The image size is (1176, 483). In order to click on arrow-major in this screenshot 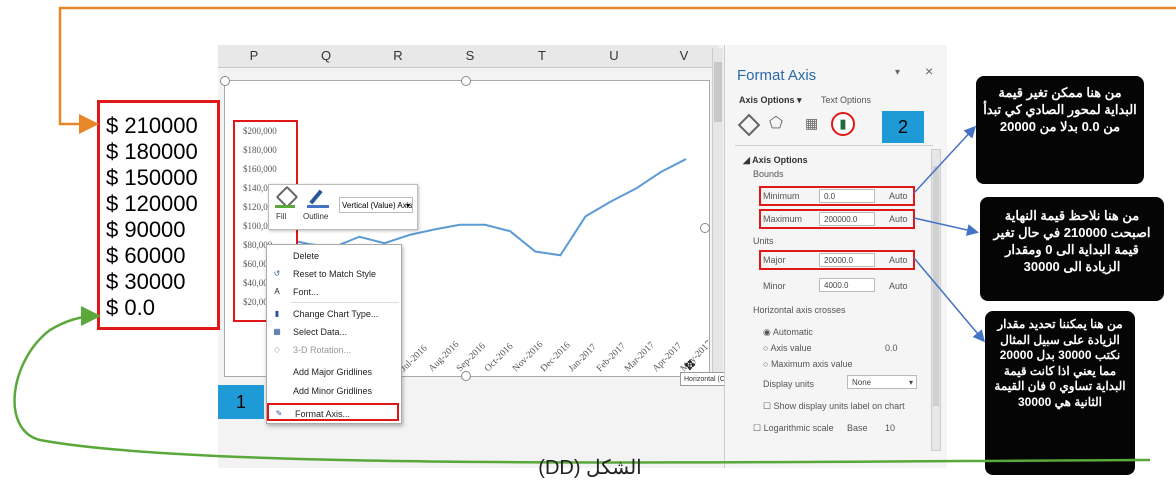, I will do `click(949, 300)`.